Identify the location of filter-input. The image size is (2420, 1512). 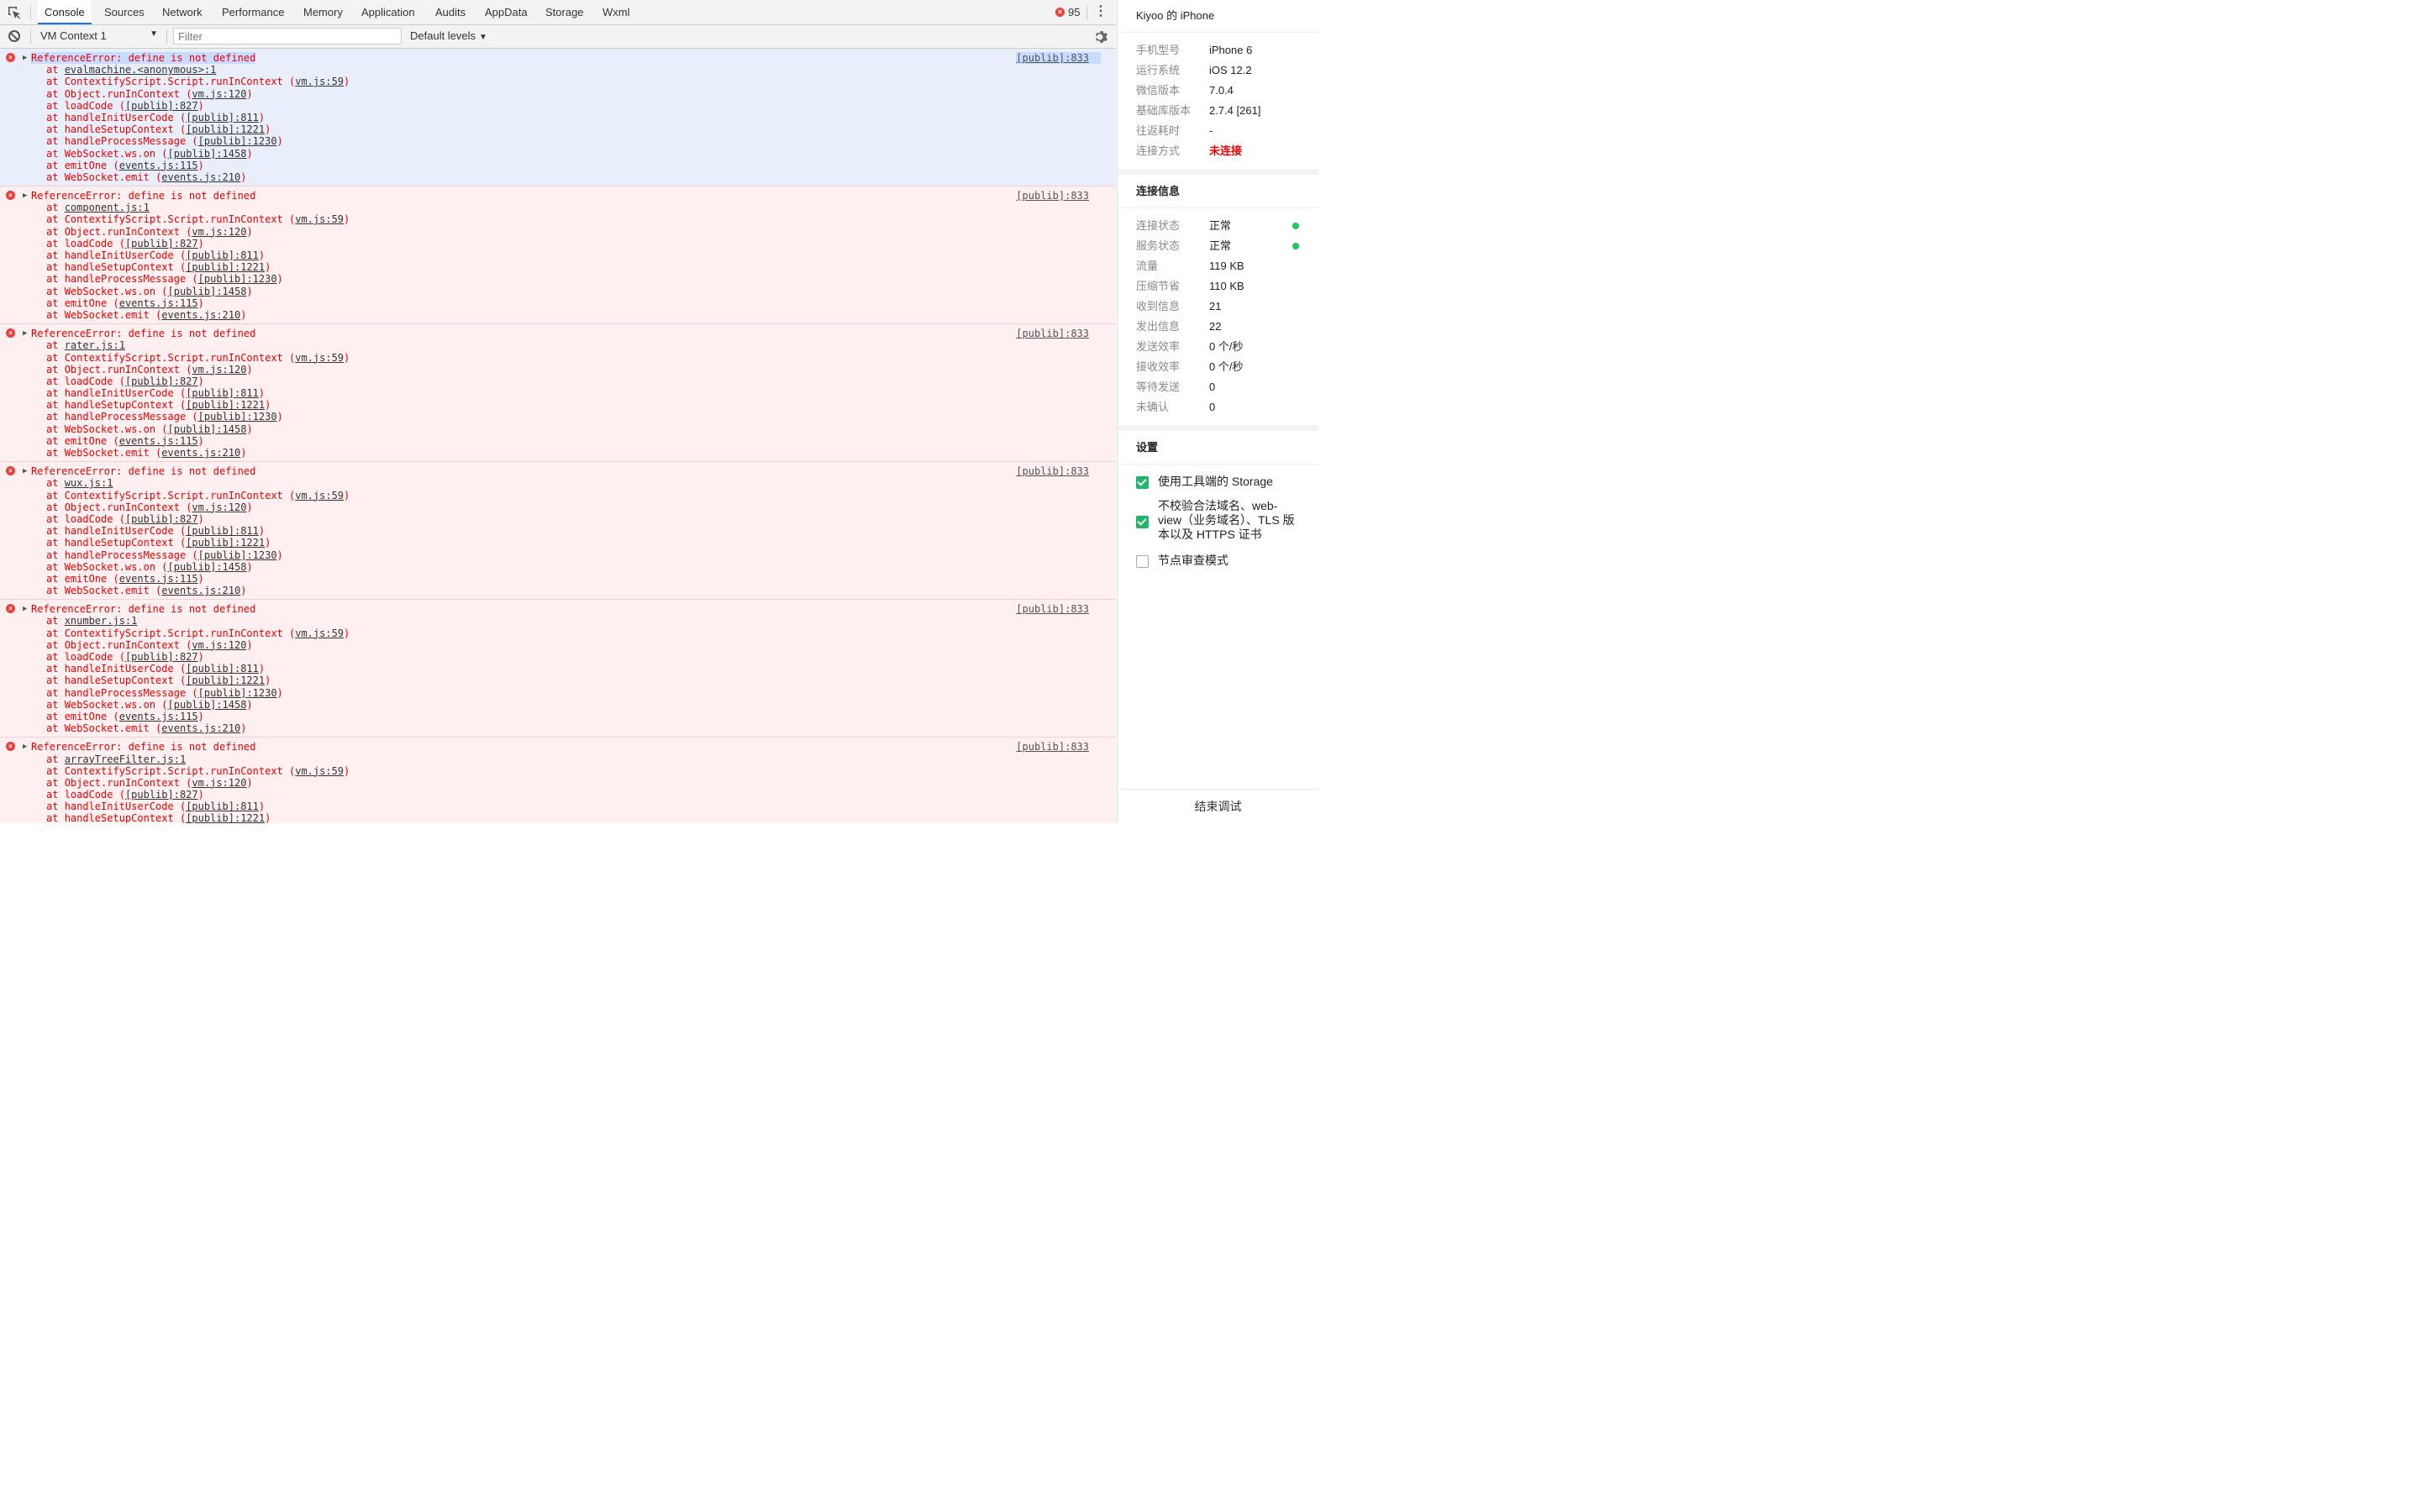
(287, 36).